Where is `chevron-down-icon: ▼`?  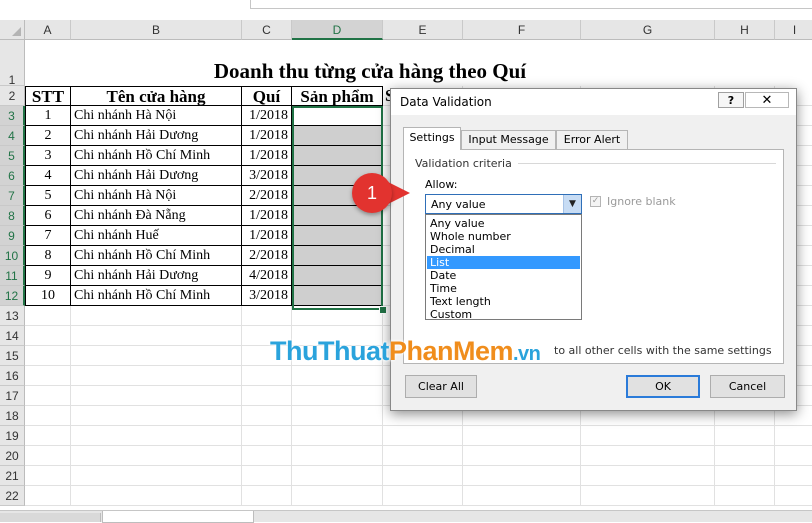
chevron-down-icon: ▼ is located at coordinates (572, 204).